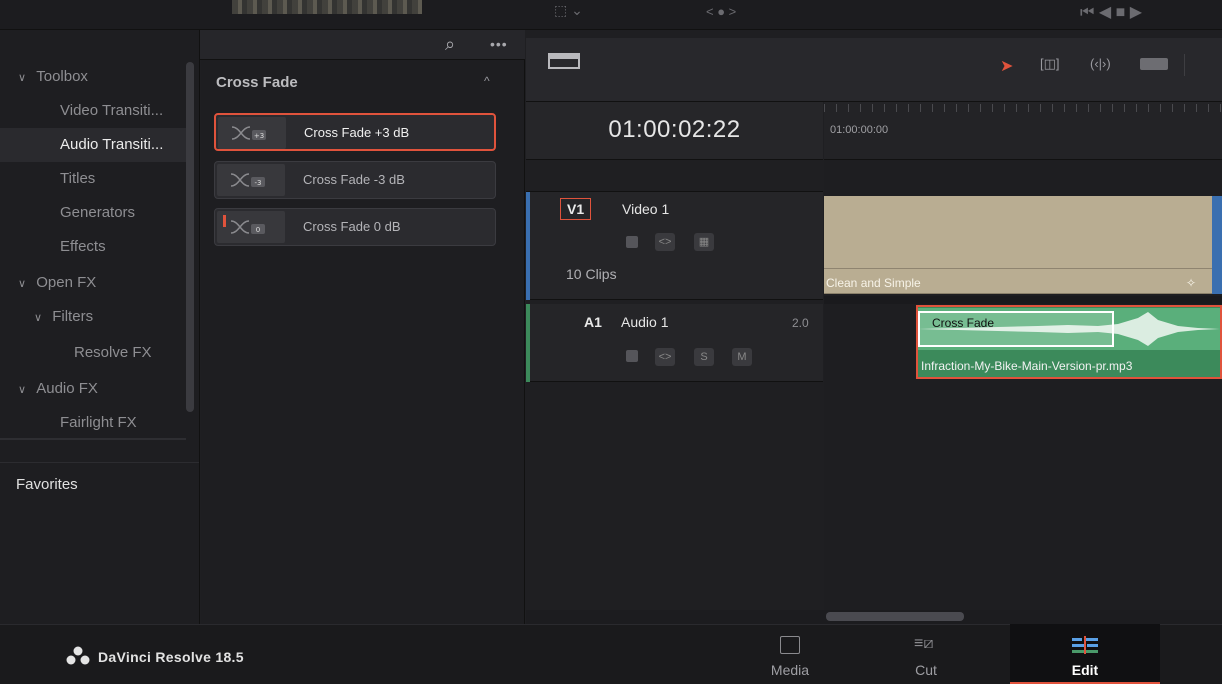 The height and width of the screenshot is (684, 1222). Describe the element at coordinates (327, 7) in the screenshot. I see `clip-thumbnail` at that location.